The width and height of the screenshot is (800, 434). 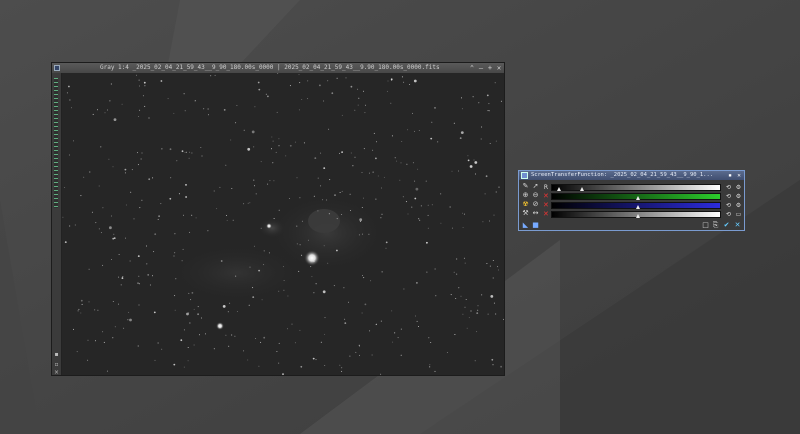 What do you see at coordinates (56, 364) in the screenshot?
I see `zoom-icon: ▫` at bounding box center [56, 364].